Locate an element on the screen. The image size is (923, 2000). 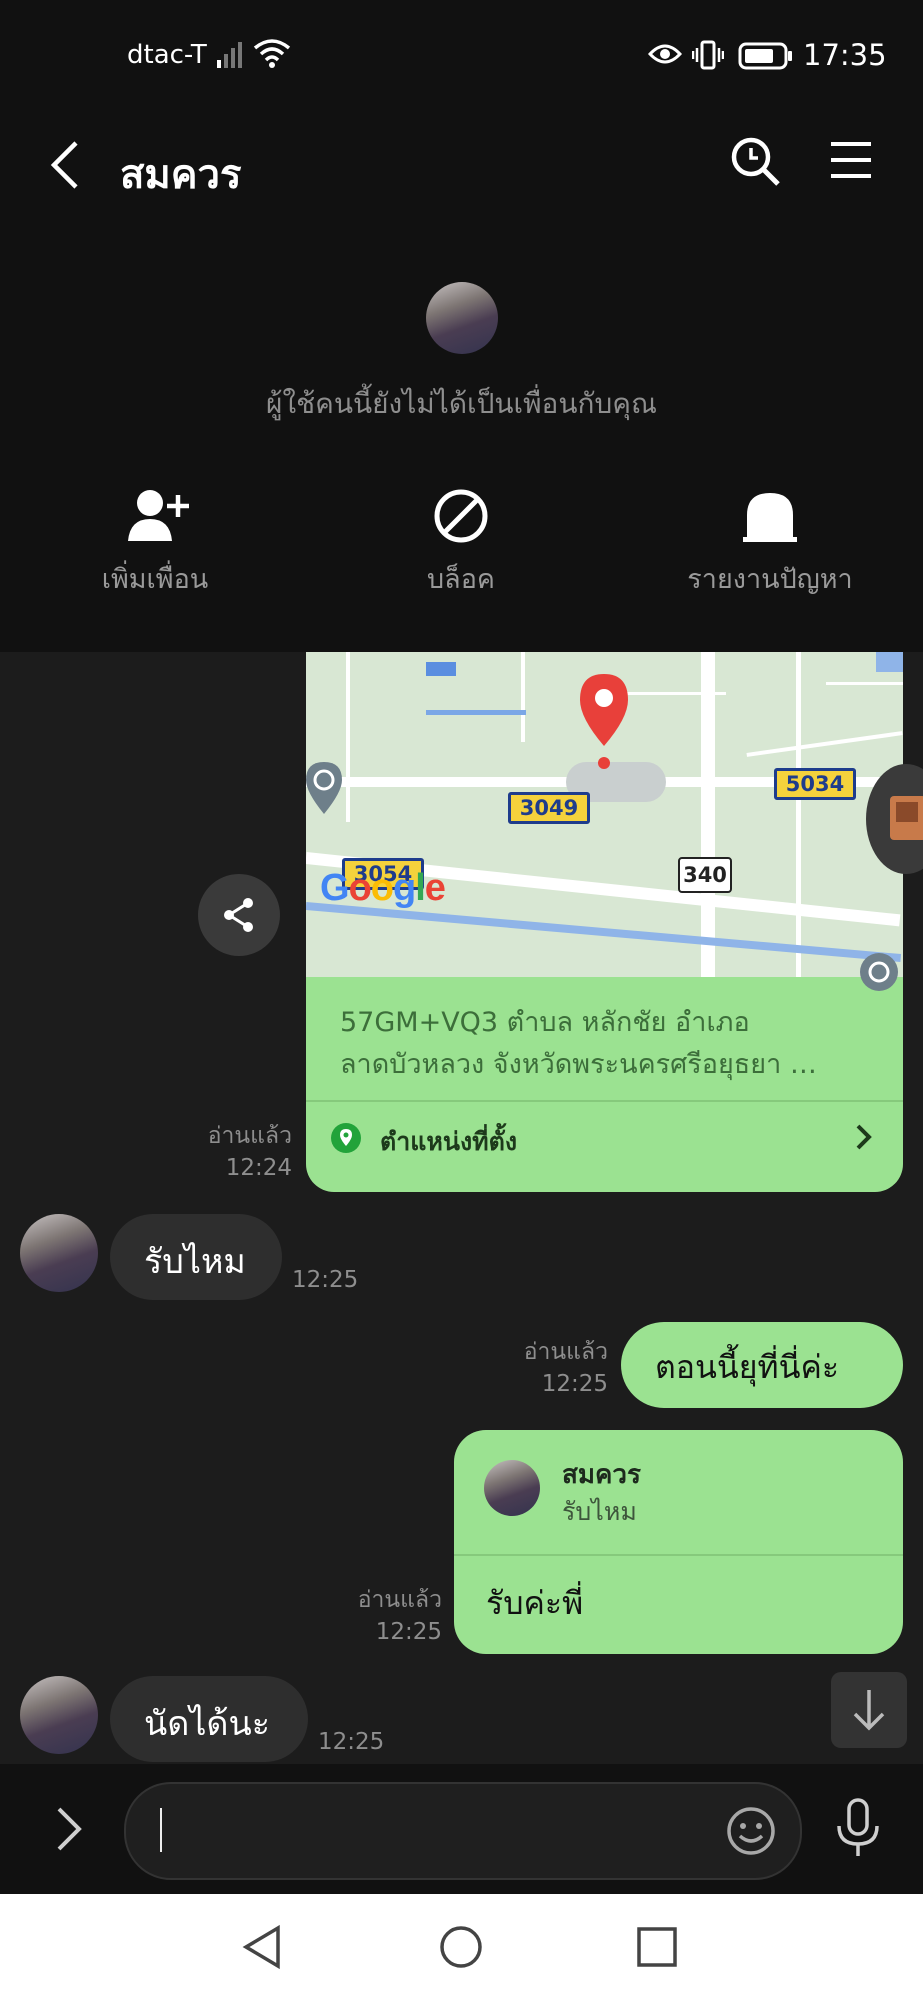
composer-bar is located at coordinates (461, 1829).